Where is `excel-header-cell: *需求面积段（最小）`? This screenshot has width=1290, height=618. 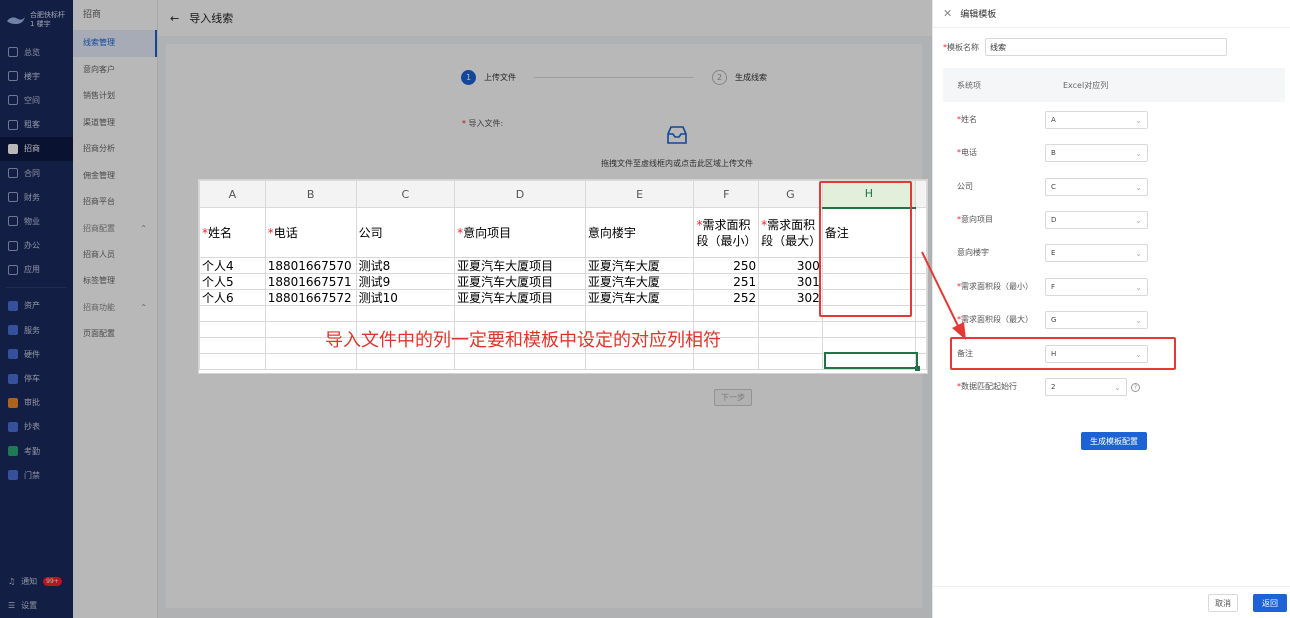
excel-header-cell: *需求面积段（最小） is located at coordinates (726, 232).